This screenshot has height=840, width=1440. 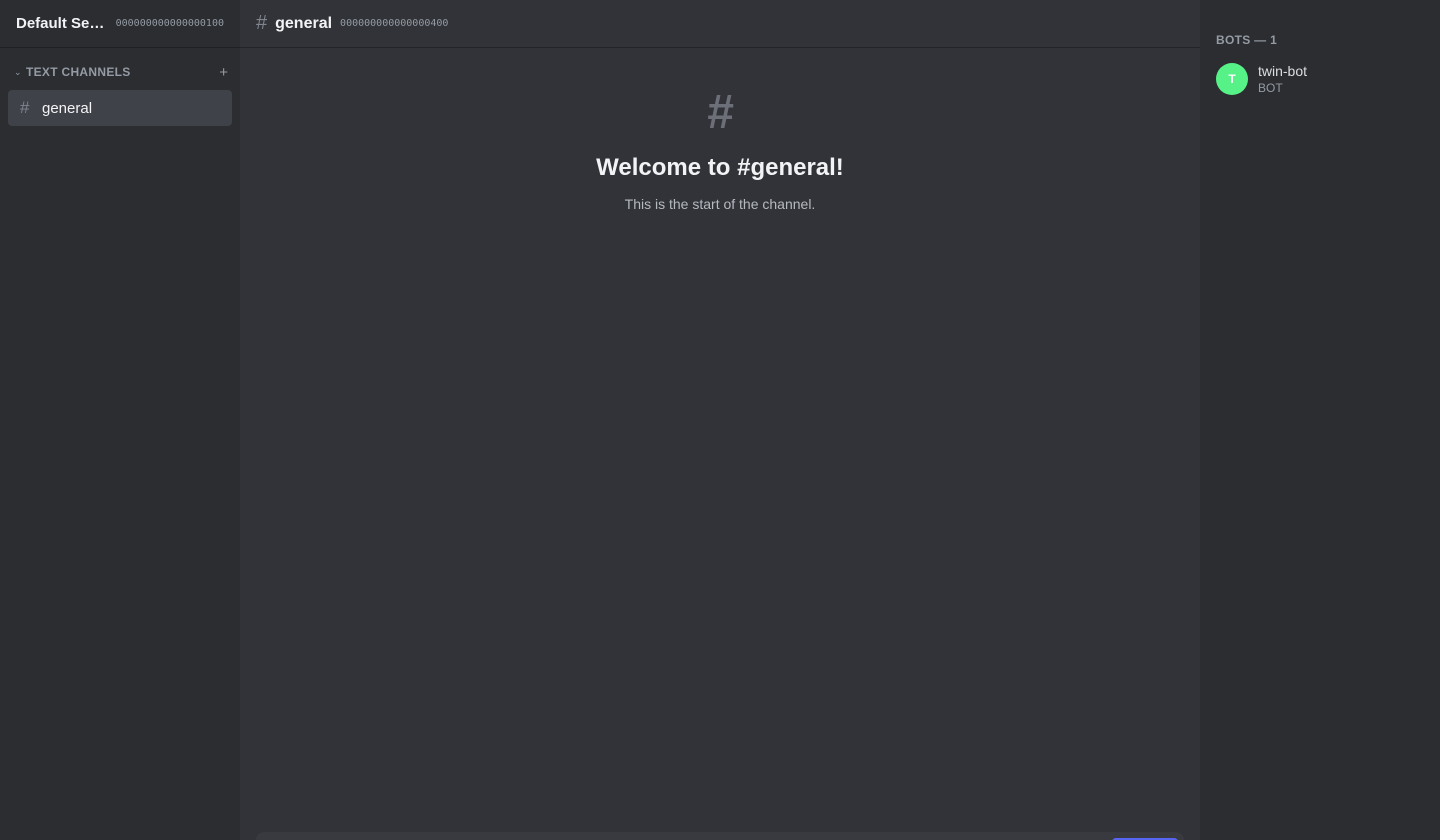 What do you see at coordinates (67, 108) in the screenshot?
I see `channel-label: general` at bounding box center [67, 108].